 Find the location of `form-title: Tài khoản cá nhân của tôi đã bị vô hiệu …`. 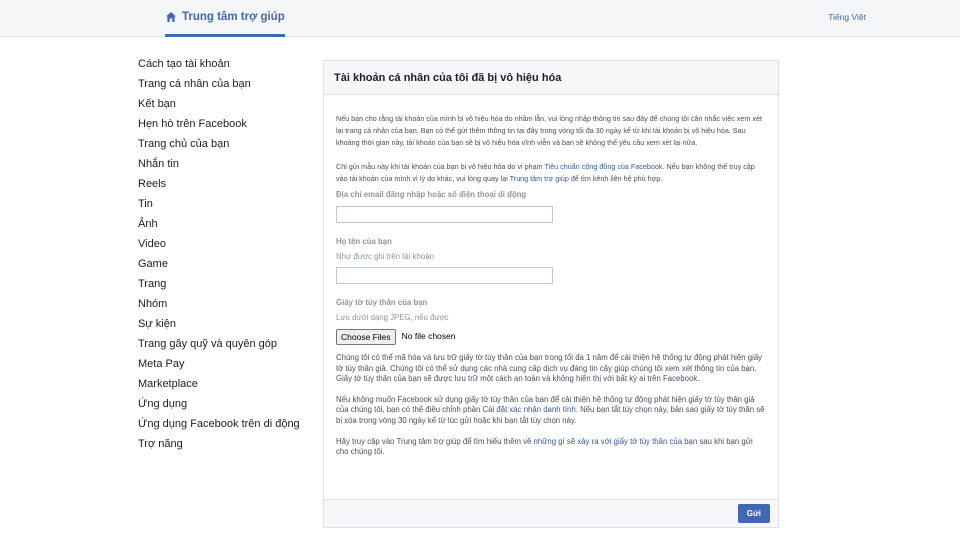

form-title: Tài khoản cá nhân của tôi đã bị vô hiệu … is located at coordinates (551, 78).